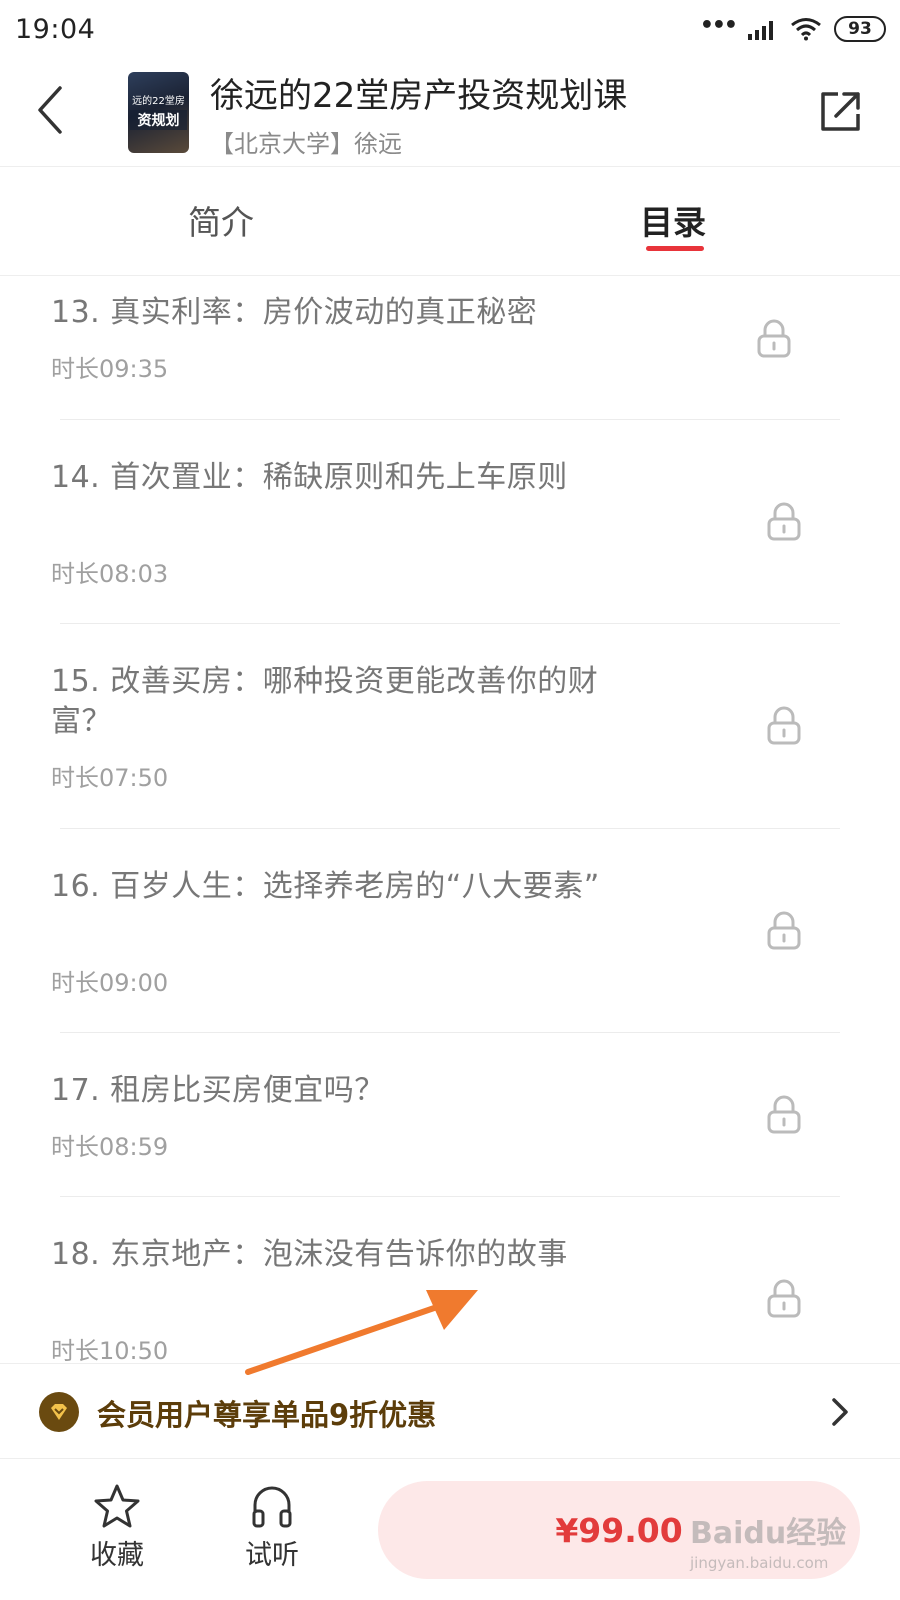 This screenshot has height=1600, width=900. Describe the element at coordinates (272, 1507) in the screenshot. I see `headphones-icon` at that location.